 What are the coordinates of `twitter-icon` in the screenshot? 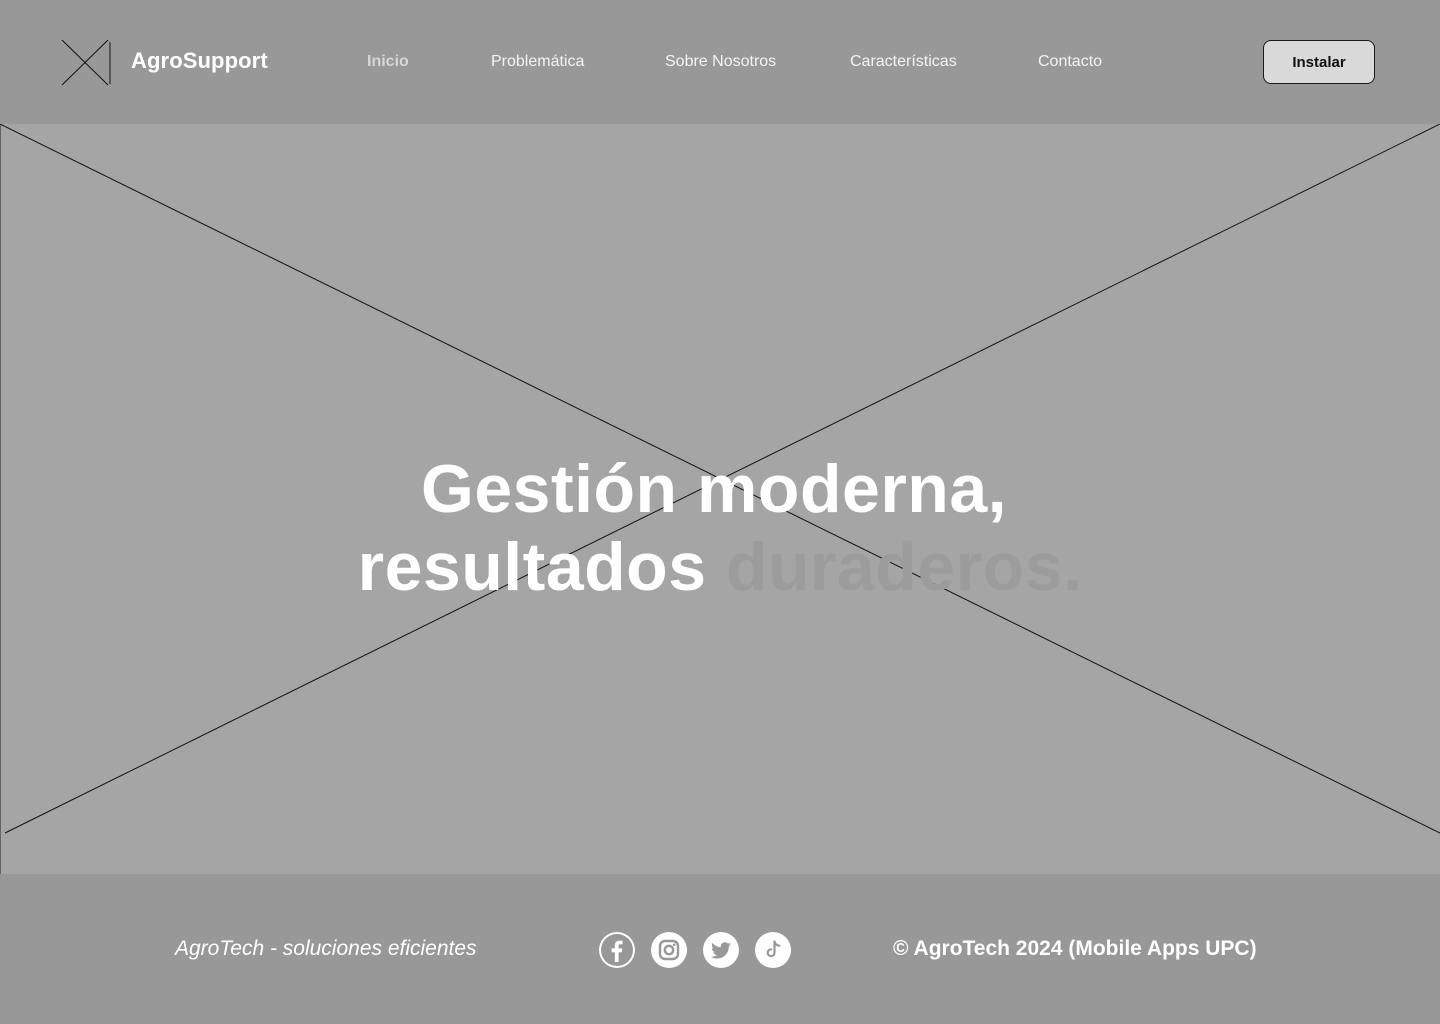 It's located at (721, 950).